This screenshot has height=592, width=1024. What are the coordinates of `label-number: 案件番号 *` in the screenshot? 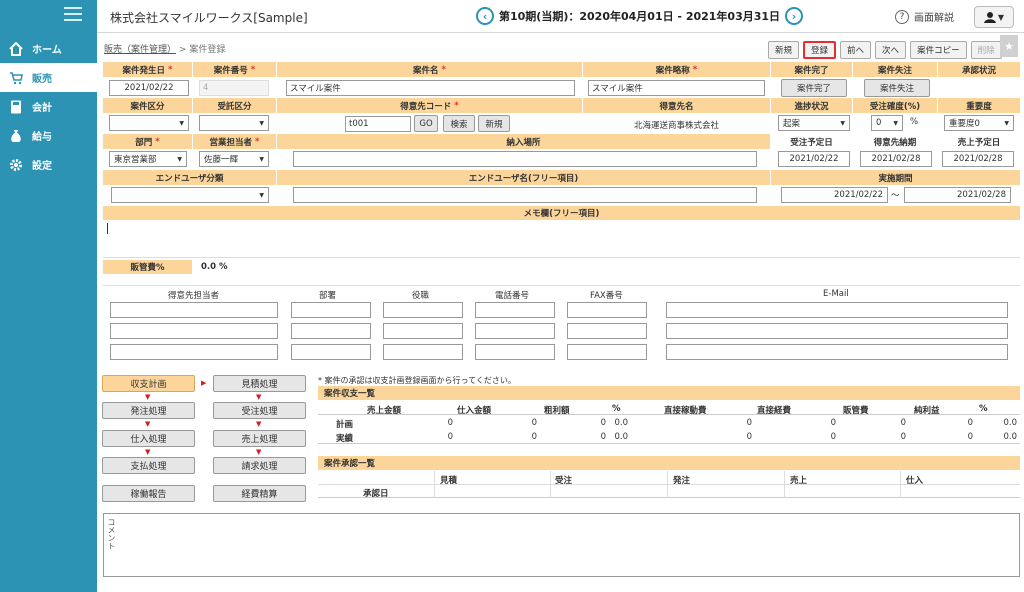 It's located at (235, 69).